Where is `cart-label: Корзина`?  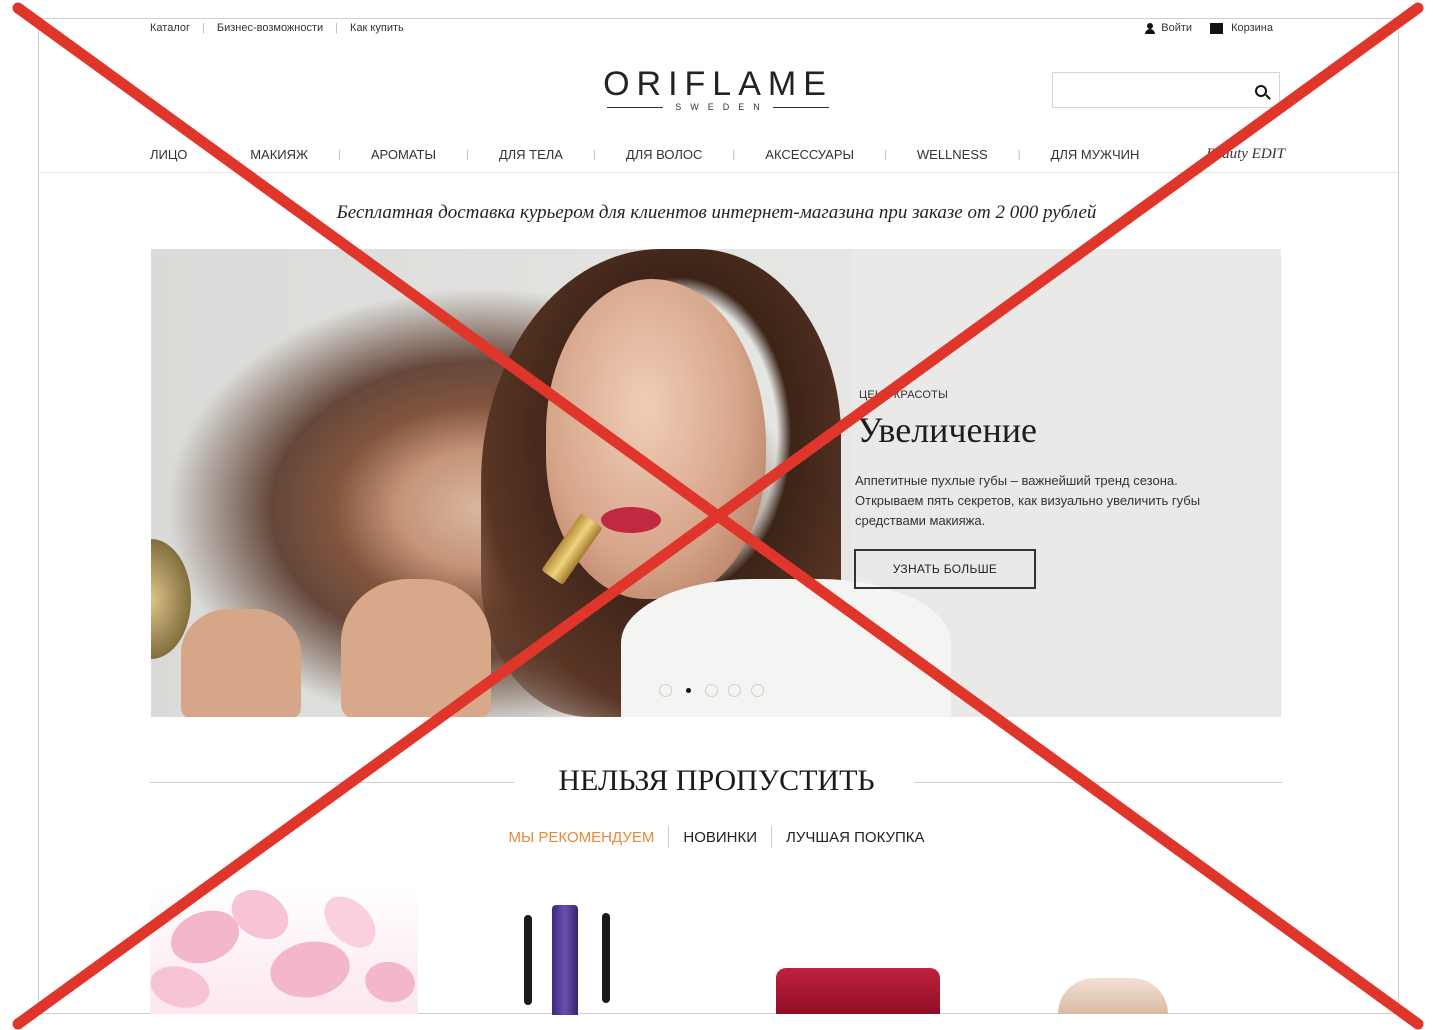 cart-label: Корзина is located at coordinates (1252, 28).